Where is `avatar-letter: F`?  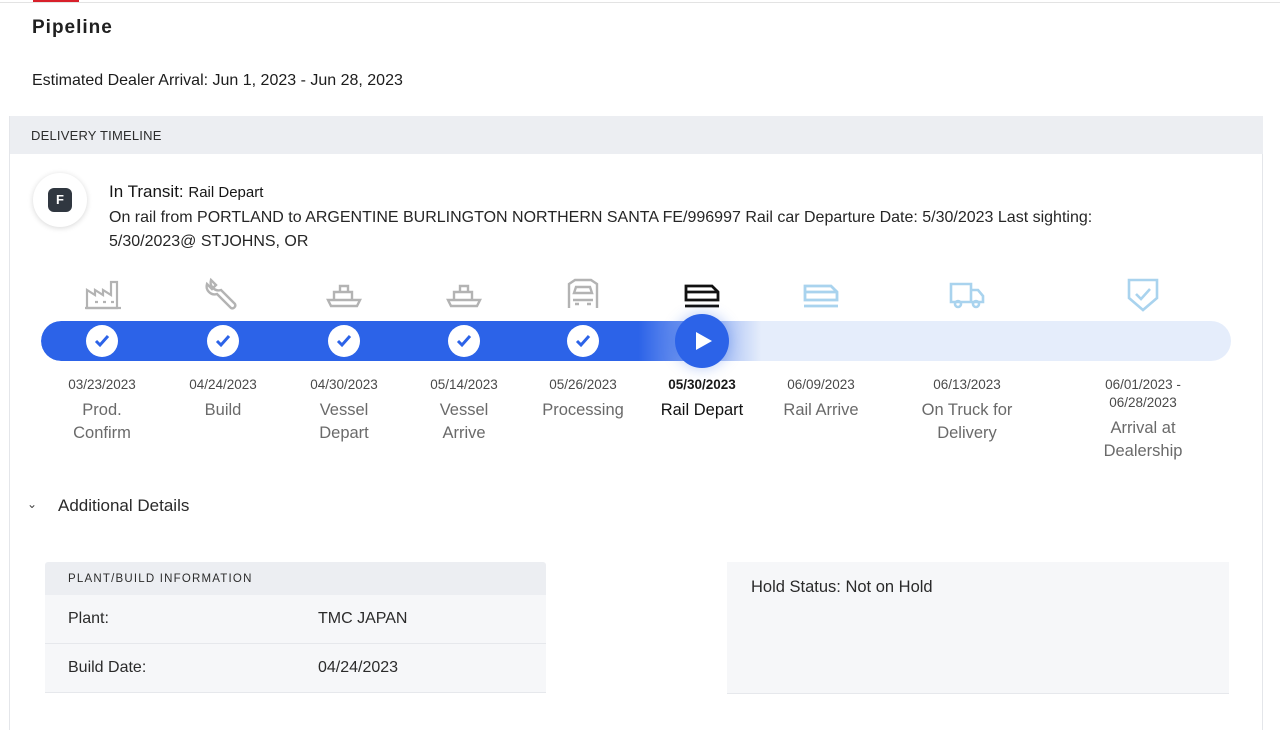 avatar-letter: F is located at coordinates (60, 200).